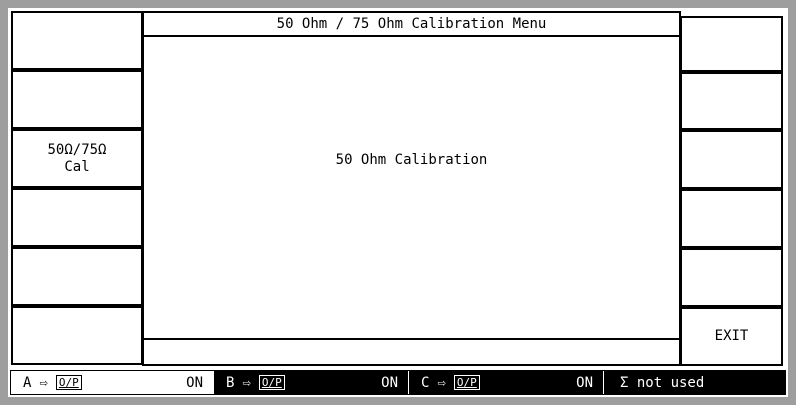  Describe the element at coordinates (77, 149) in the screenshot. I see `left-softkey-cal-line1: 50Ω/75Ω` at that location.